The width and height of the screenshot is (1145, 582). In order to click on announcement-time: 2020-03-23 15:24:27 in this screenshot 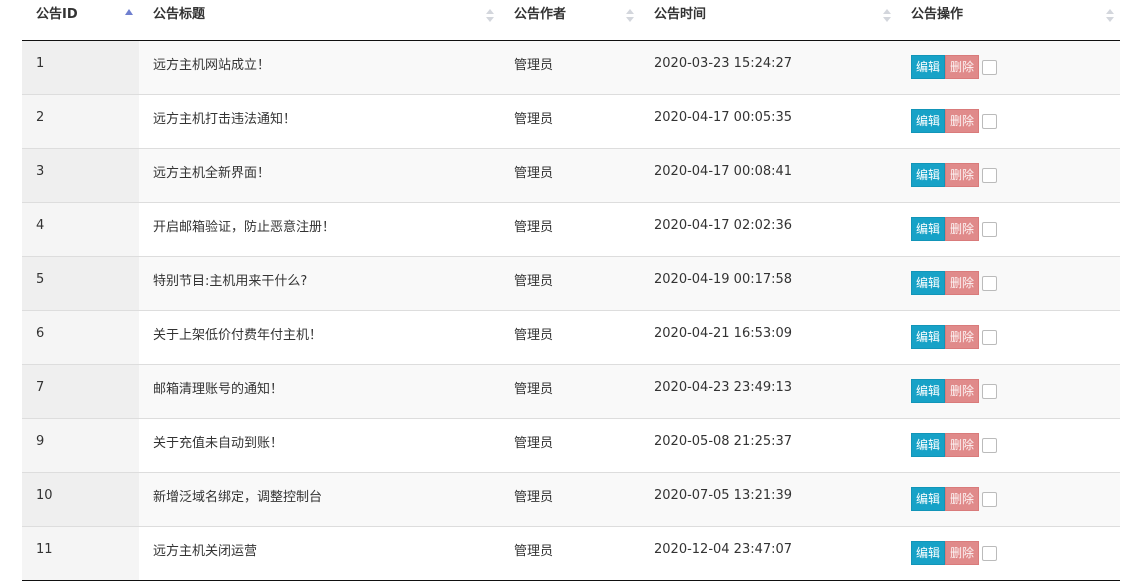, I will do `click(723, 63)`.